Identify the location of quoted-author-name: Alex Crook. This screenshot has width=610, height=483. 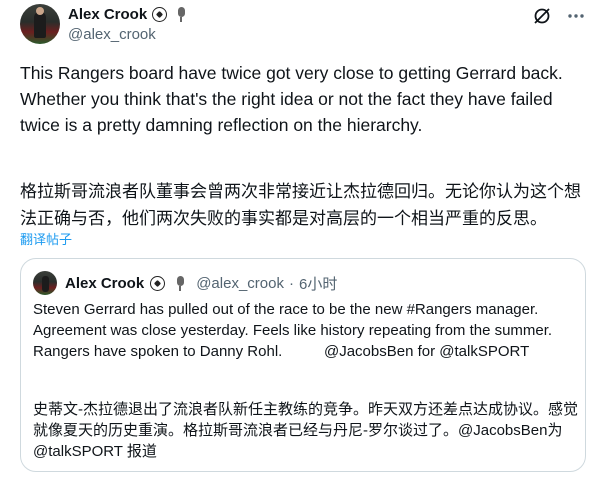
(105, 283).